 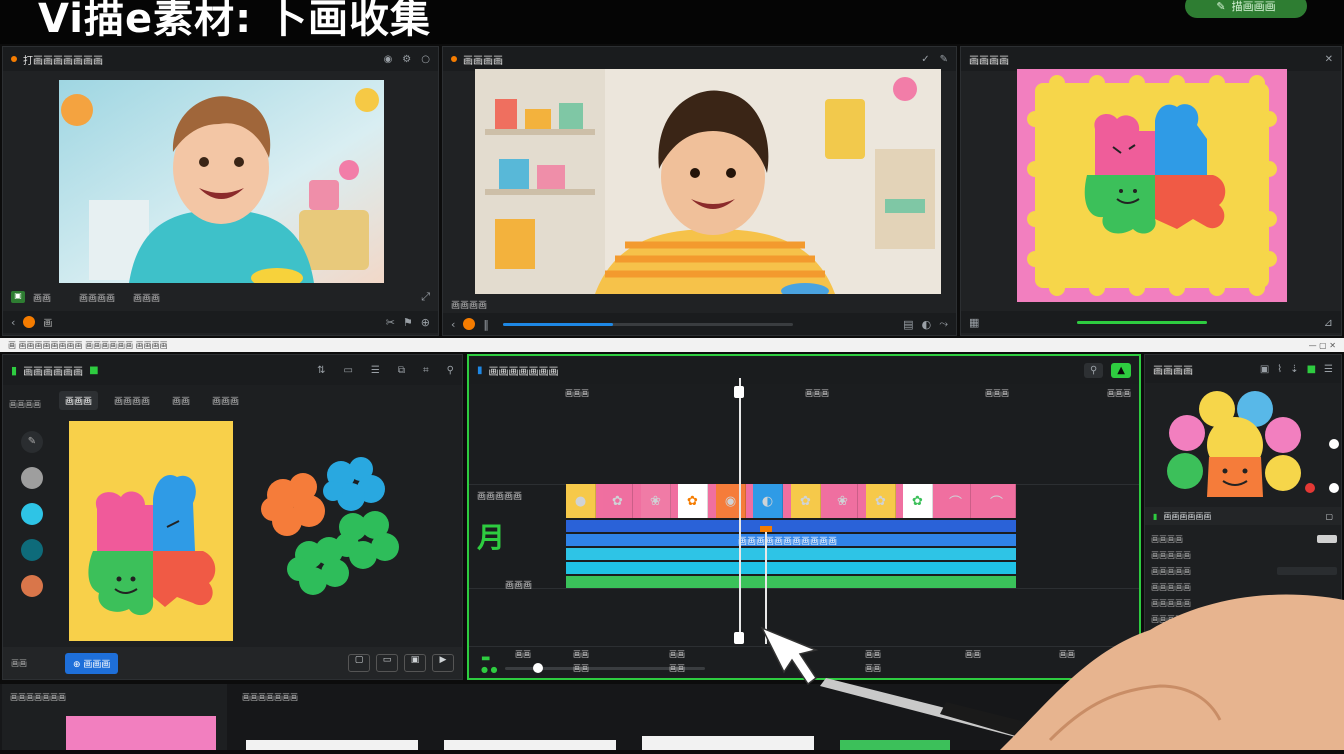 What do you see at coordinates (32, 586) in the screenshot?
I see `swatch-orange` at bounding box center [32, 586].